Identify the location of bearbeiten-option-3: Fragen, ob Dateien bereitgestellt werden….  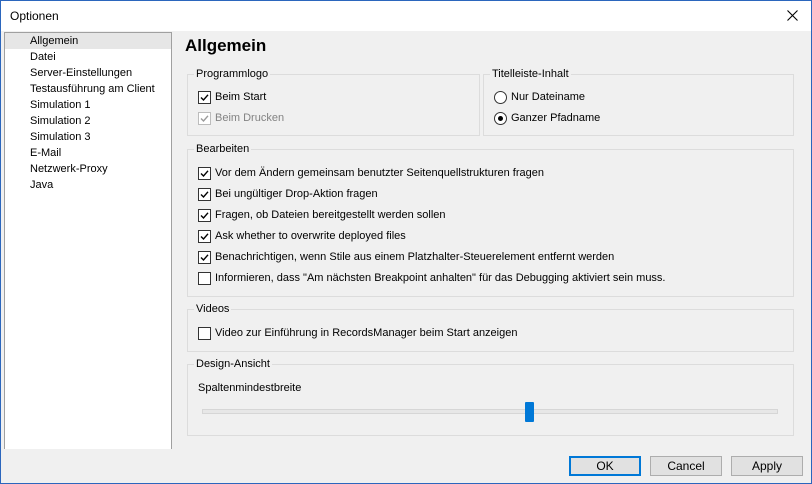
(322, 215).